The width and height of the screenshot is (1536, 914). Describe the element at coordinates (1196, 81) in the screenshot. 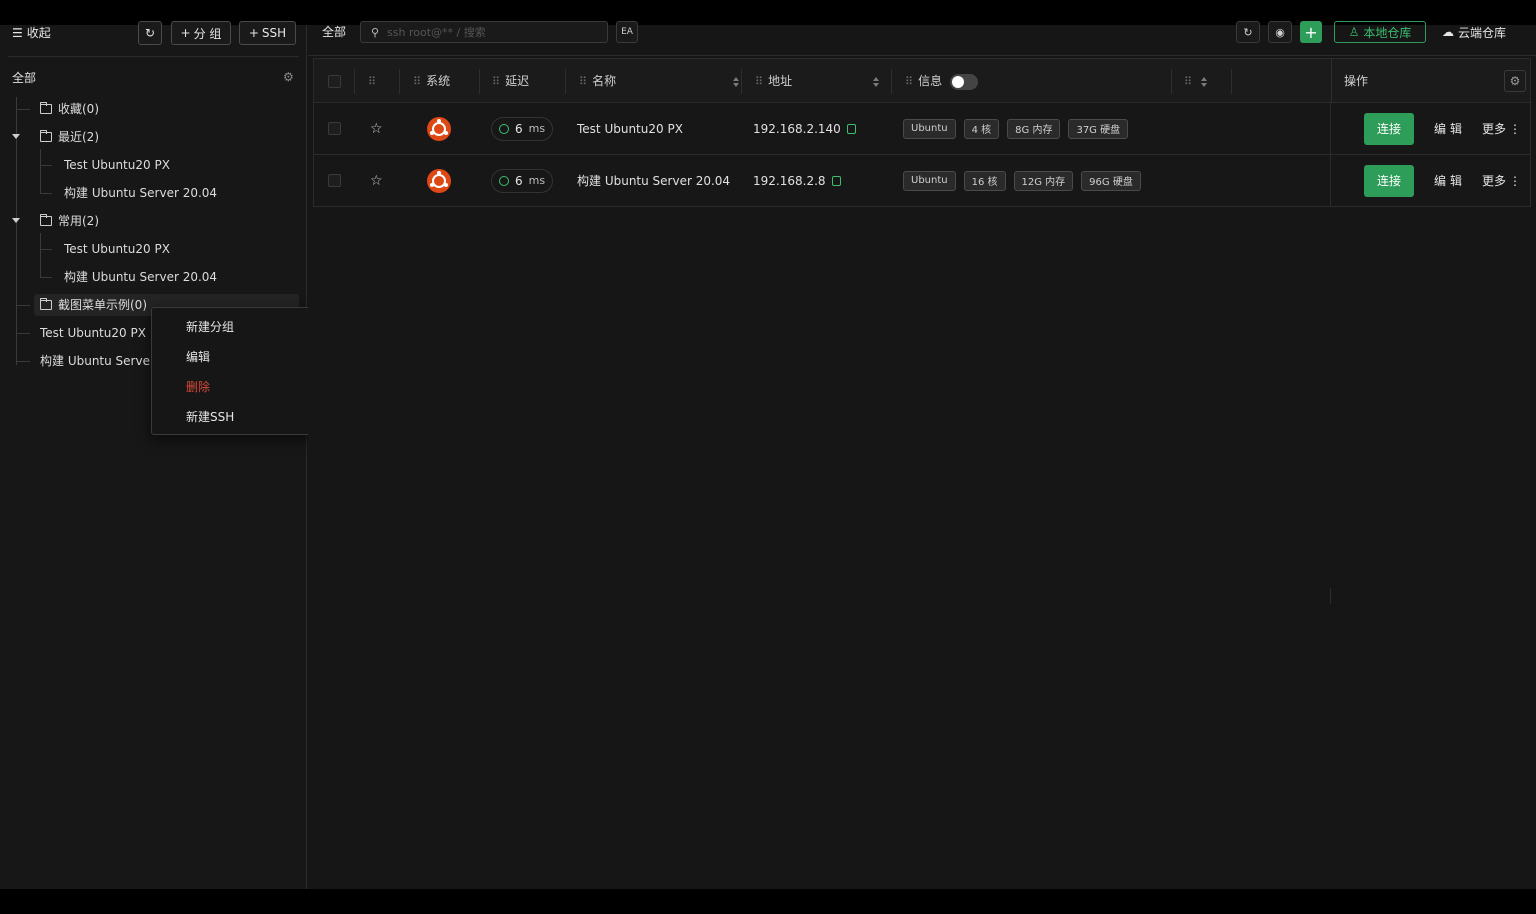

I see `header-extra: ⠿` at that location.